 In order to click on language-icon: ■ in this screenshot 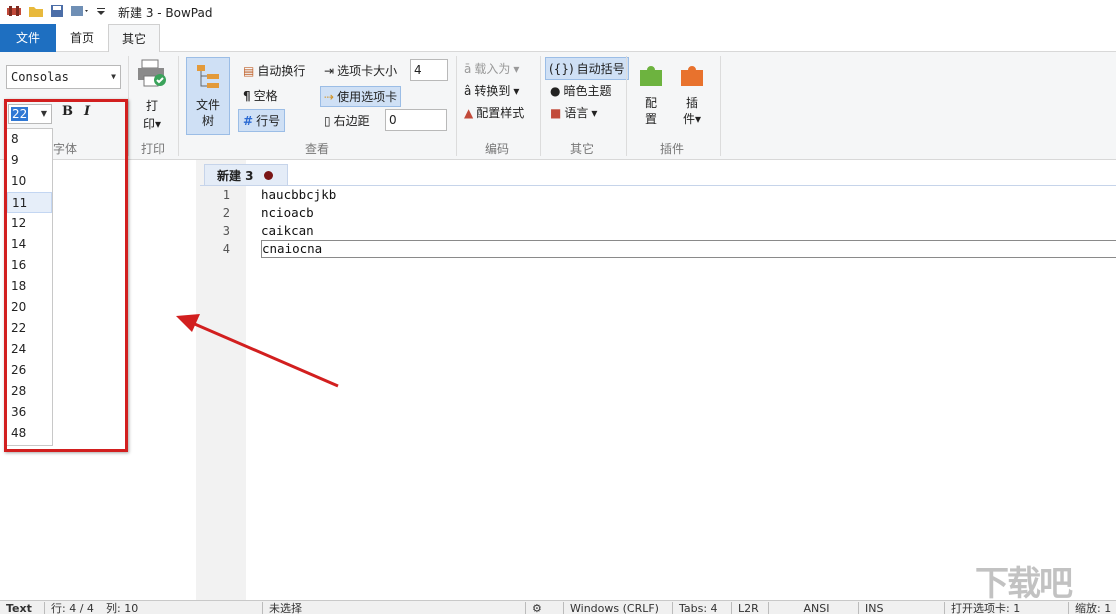, I will do `click(556, 112)`.